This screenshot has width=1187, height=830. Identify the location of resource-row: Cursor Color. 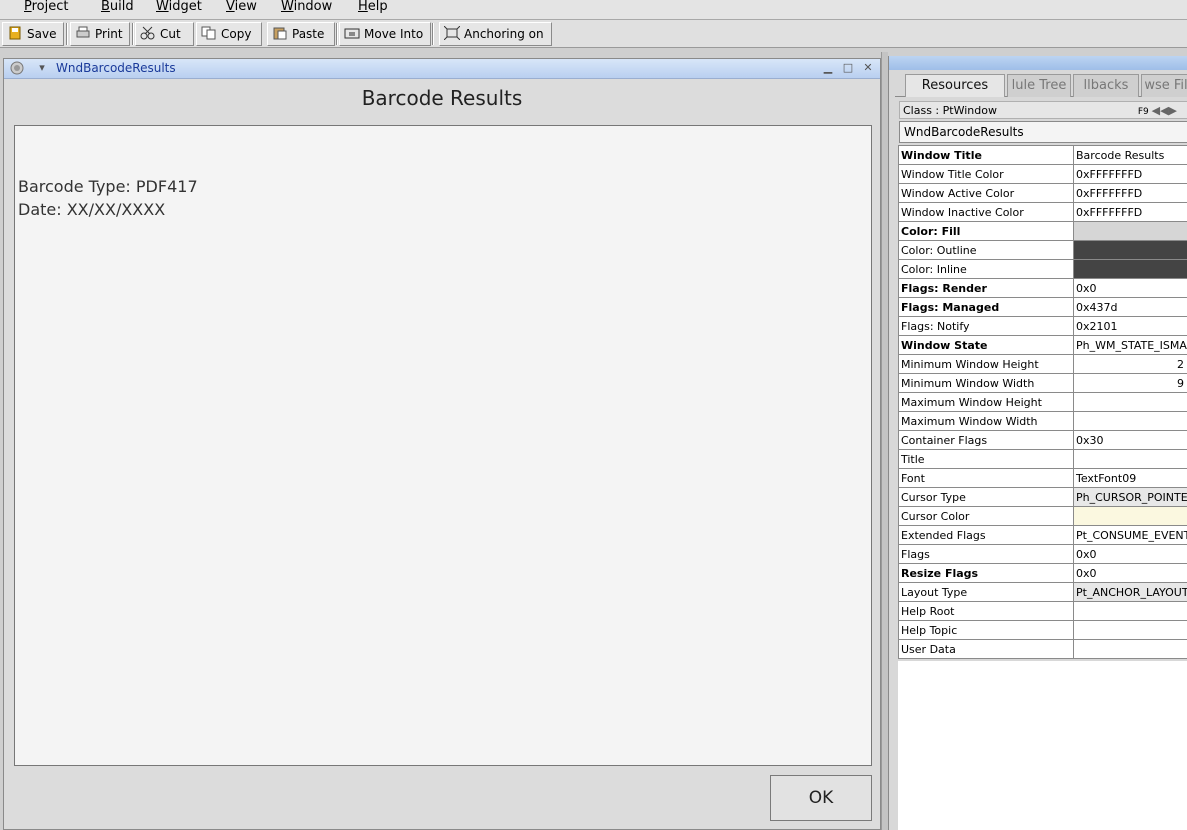
(1042, 516).